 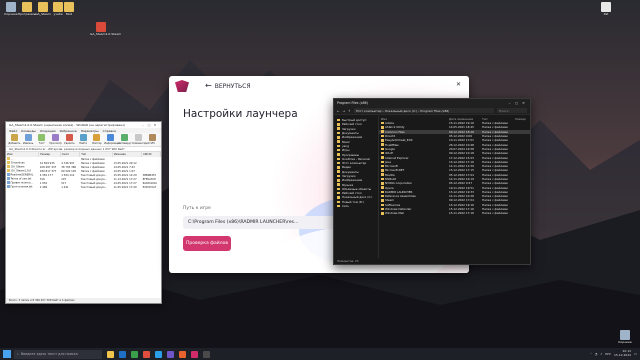 What do you see at coordinates (432, 261) in the screenshot?
I see `explorer-statusbar: Элементов: 23` at bounding box center [432, 261].